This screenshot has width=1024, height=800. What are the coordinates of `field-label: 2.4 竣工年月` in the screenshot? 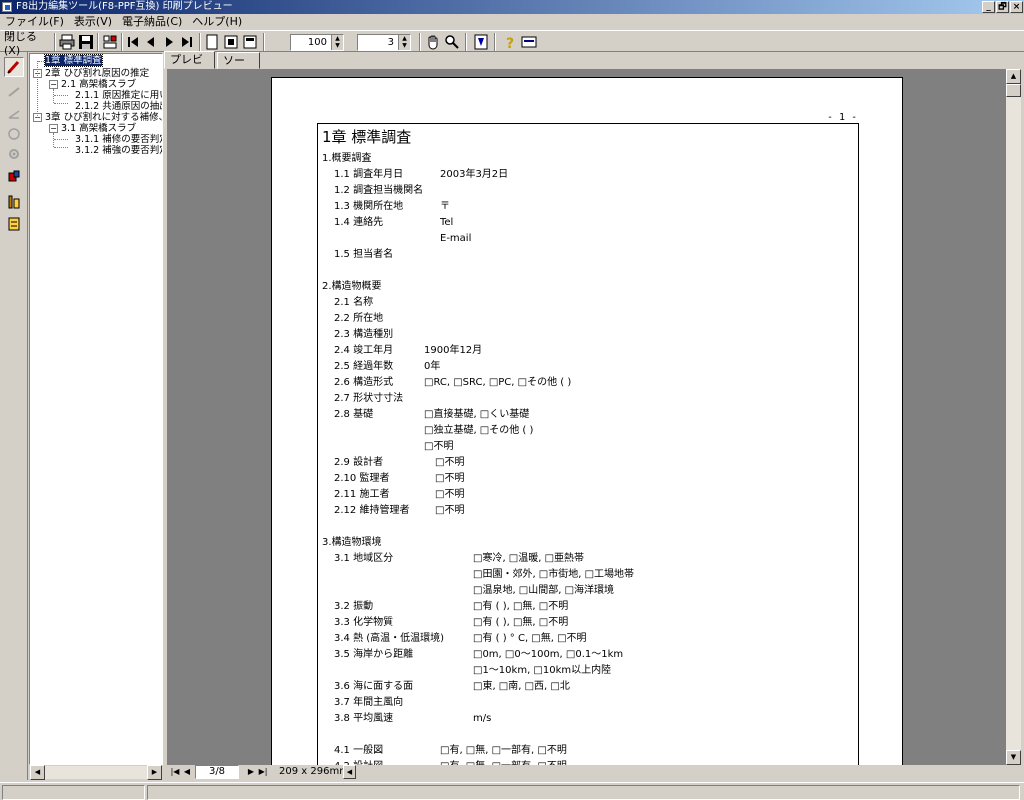 It's located at (364, 350).